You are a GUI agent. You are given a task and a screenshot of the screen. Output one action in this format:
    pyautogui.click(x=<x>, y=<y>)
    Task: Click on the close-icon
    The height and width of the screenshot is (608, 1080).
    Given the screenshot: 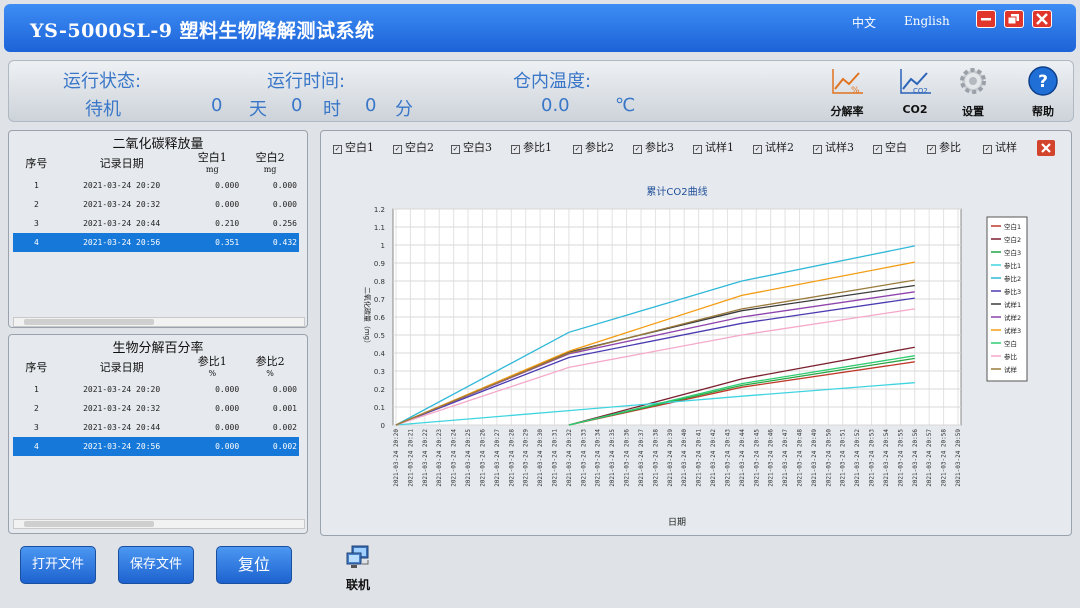 What is the action you would take?
    pyautogui.click(x=1046, y=148)
    